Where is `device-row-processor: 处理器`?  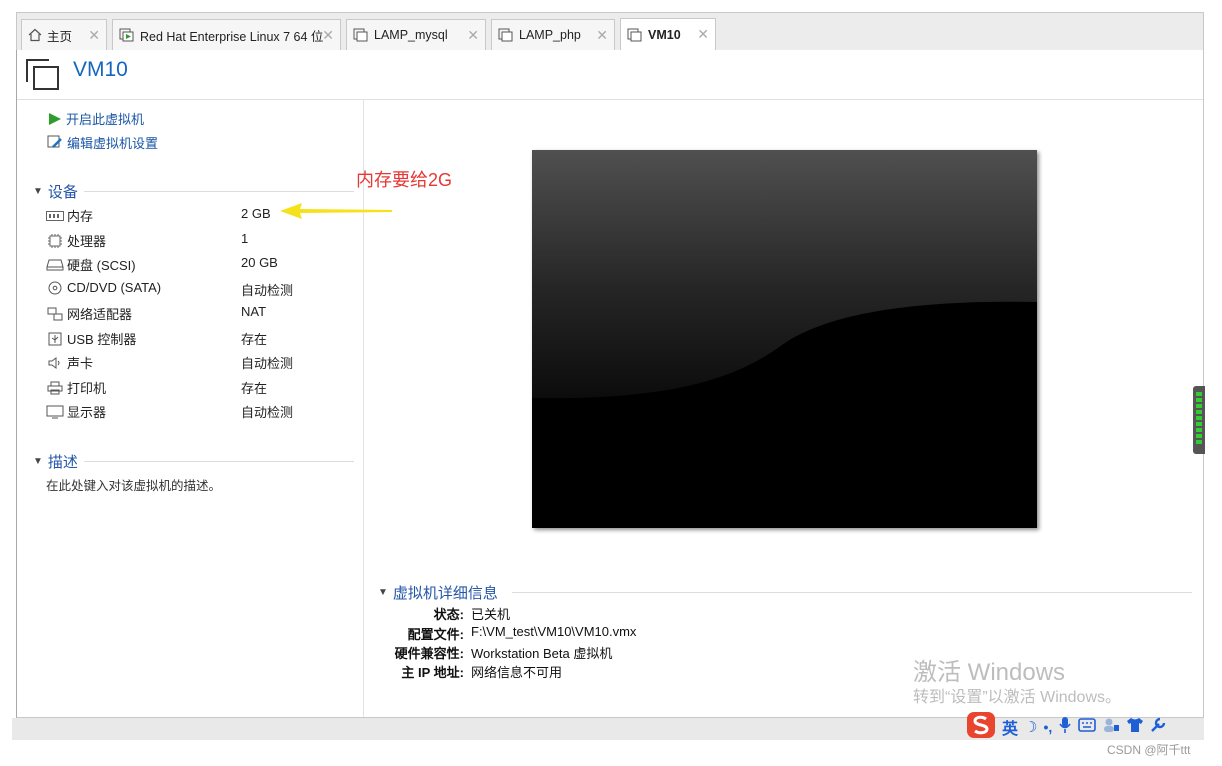 device-row-processor: 处理器 is located at coordinates (76, 240).